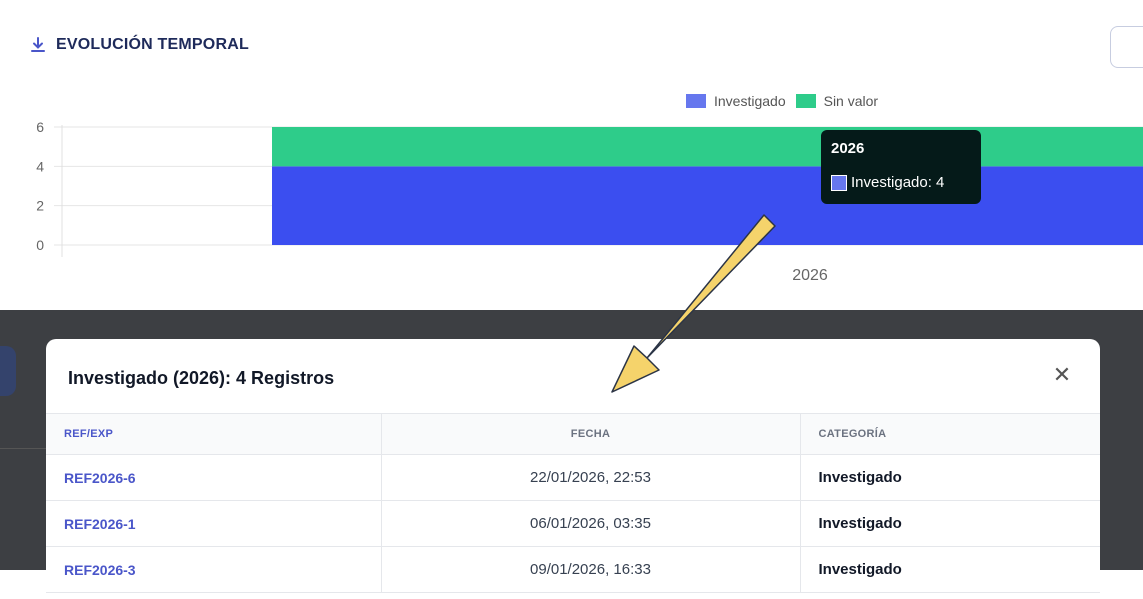  I want to click on chart-tooltip: 2026 Investigado: 4, so click(901, 167).